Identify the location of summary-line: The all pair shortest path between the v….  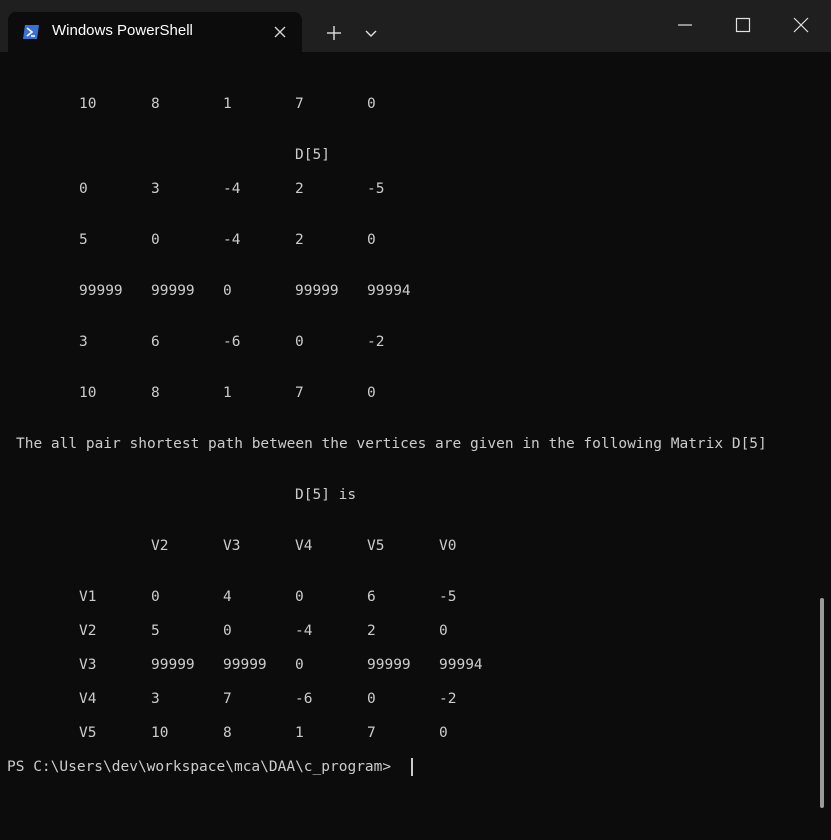
(391, 444).